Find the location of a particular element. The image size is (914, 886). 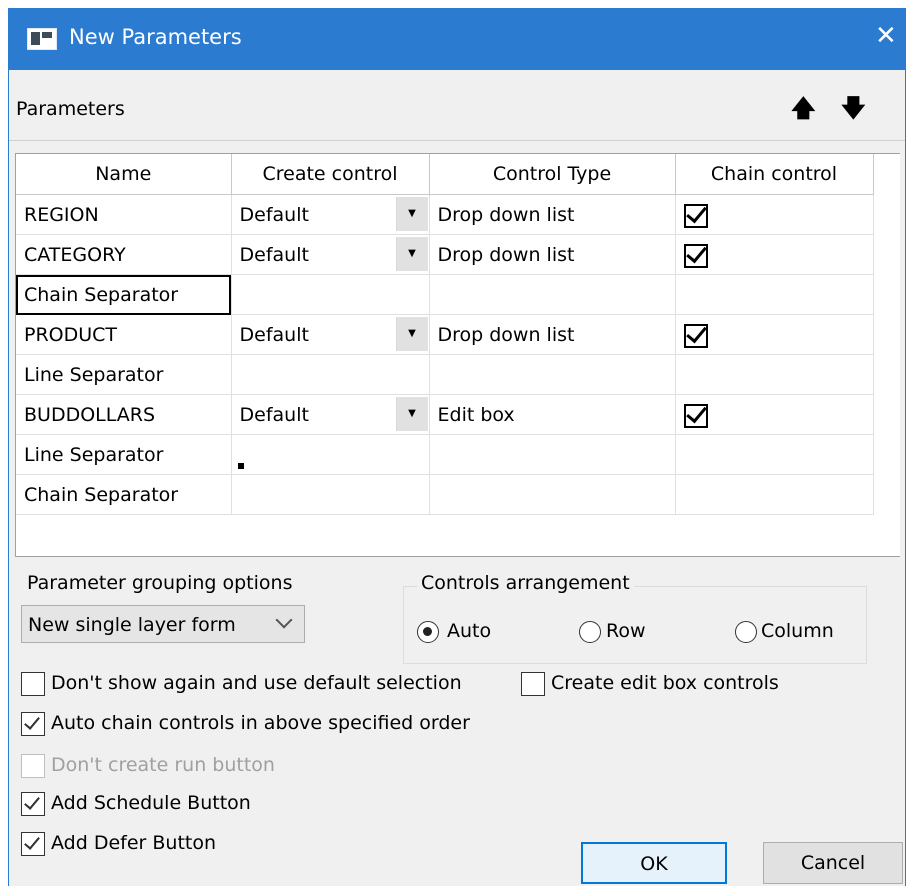

dont-create-run-checkbox is located at coordinates (33, 766).